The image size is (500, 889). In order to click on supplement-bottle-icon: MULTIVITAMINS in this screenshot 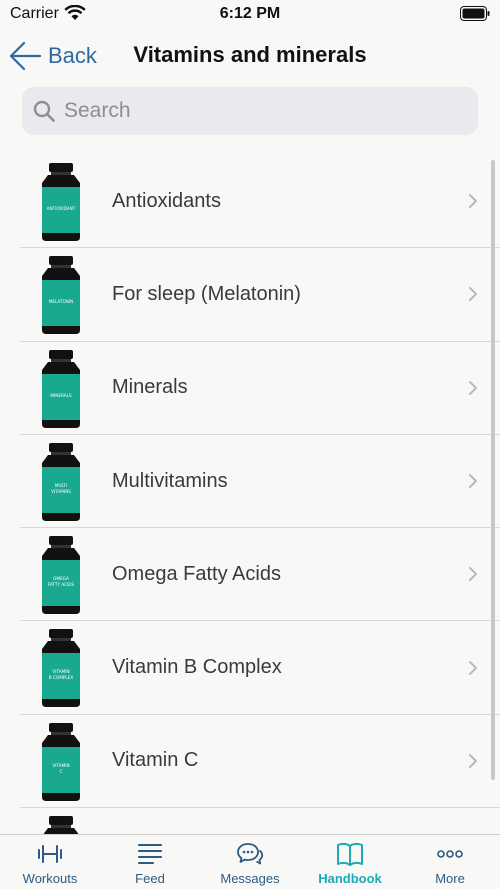, I will do `click(61, 481)`.